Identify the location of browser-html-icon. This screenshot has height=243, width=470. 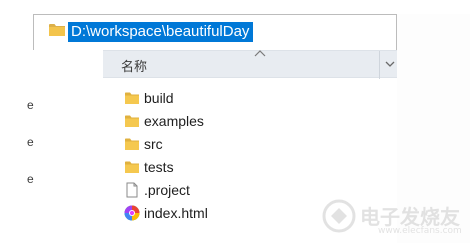
(132, 212).